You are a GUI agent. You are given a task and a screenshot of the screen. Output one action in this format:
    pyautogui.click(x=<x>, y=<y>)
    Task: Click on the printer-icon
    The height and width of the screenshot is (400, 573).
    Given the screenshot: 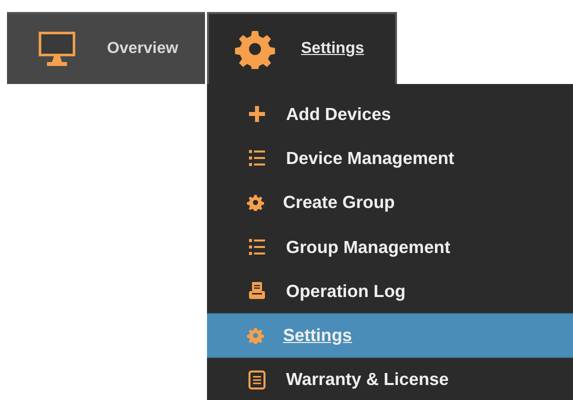 What is the action you would take?
    pyautogui.click(x=257, y=291)
    